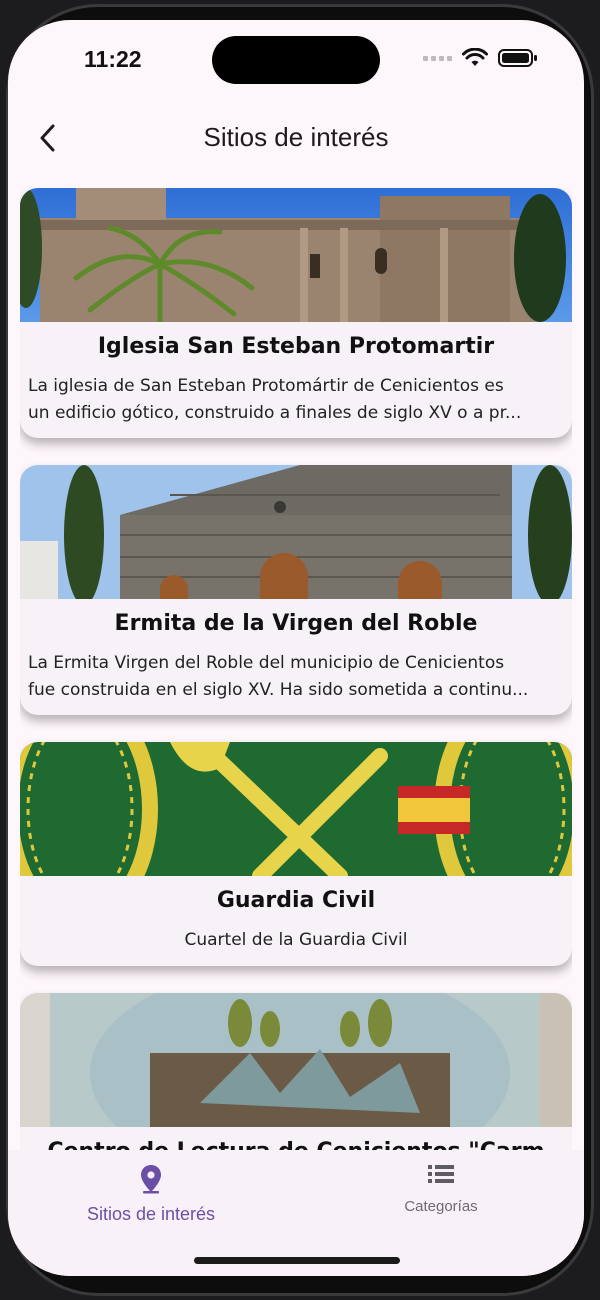  Describe the element at coordinates (296, 346) in the screenshot. I see `place-title: Iglesia San Esteban Protomartir` at that location.